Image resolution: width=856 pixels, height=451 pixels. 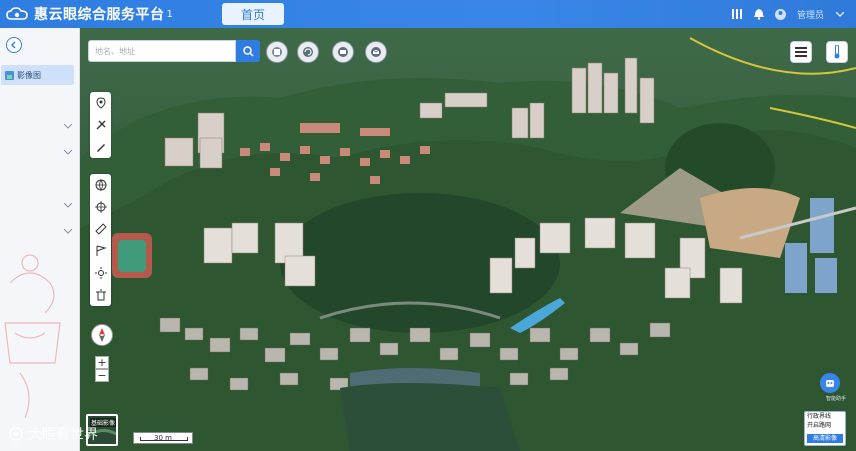 I want to click on chevron-left-icon, so click(x=13, y=45).